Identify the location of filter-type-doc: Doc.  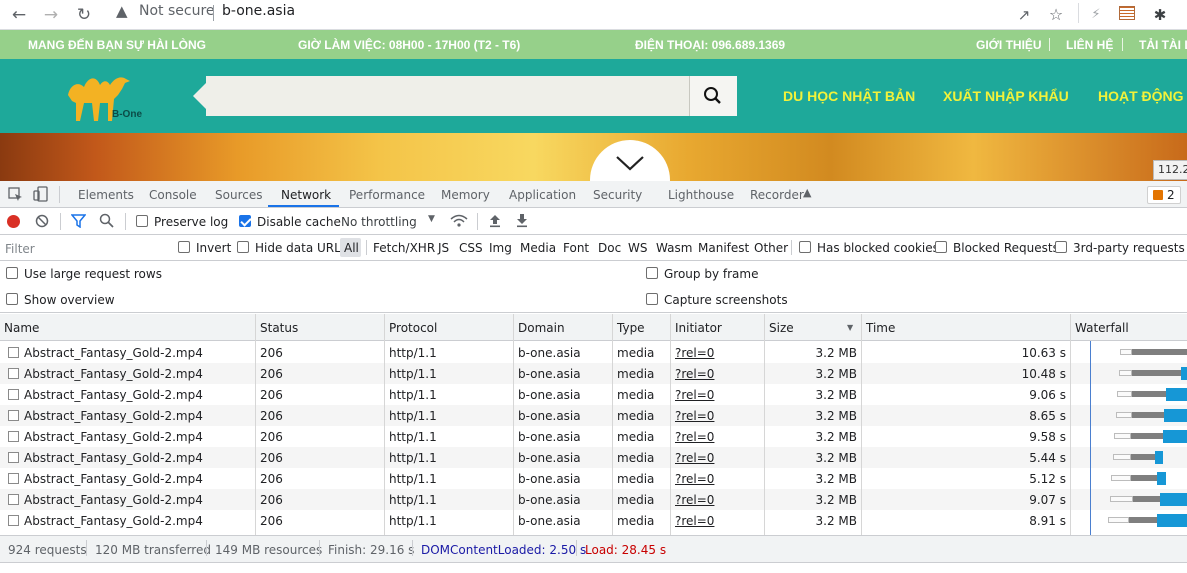
(609, 248).